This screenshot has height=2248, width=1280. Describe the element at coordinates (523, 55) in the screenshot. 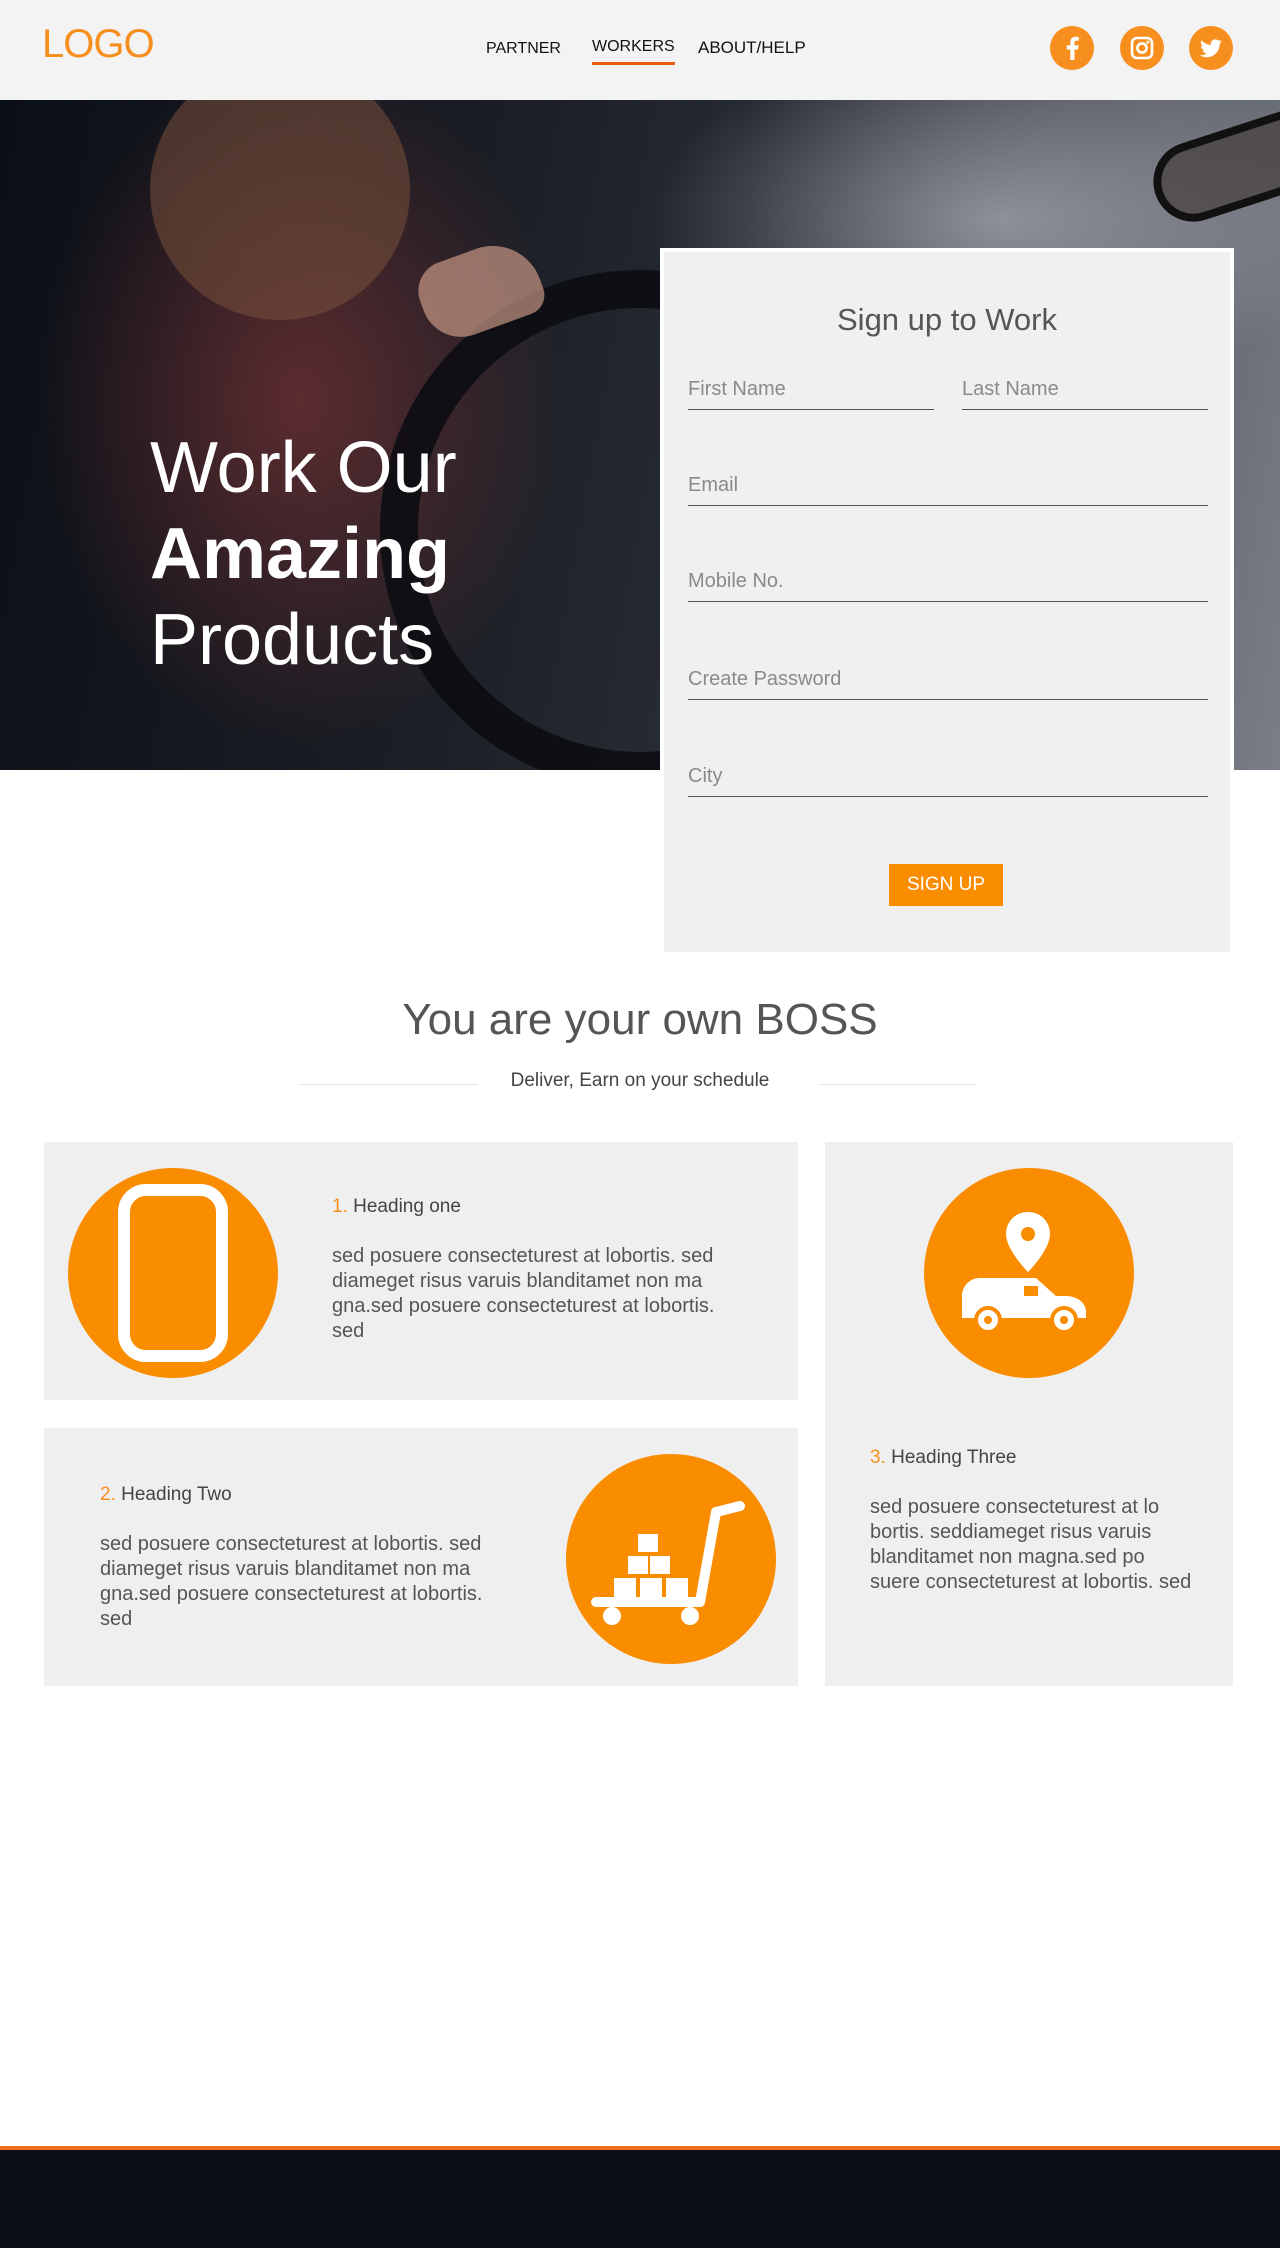

I see `nav-partner: PARTNER` at that location.